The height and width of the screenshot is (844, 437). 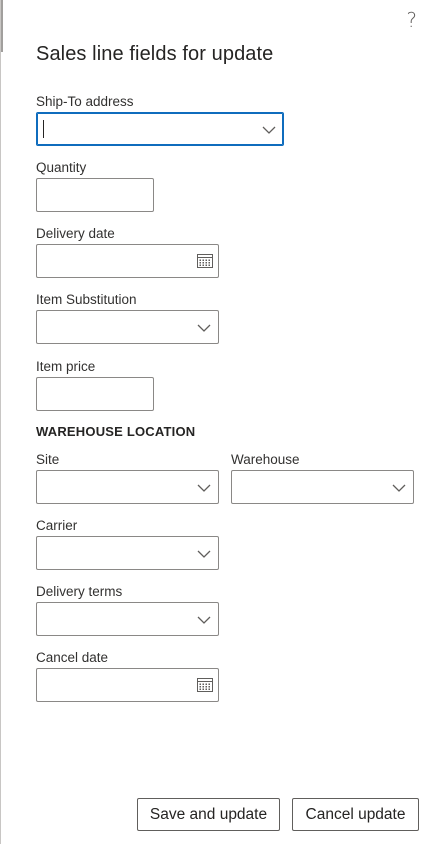 I want to click on item-price-field, so click(x=95, y=394).